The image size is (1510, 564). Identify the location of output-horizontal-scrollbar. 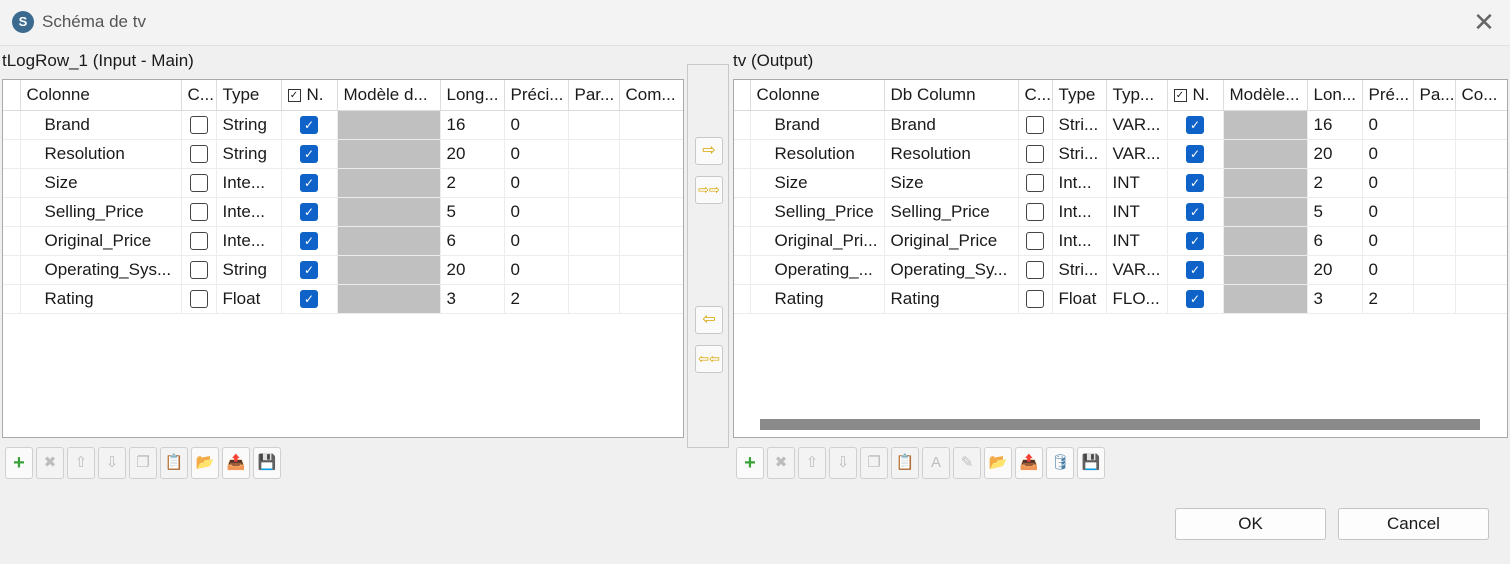
(1120, 424).